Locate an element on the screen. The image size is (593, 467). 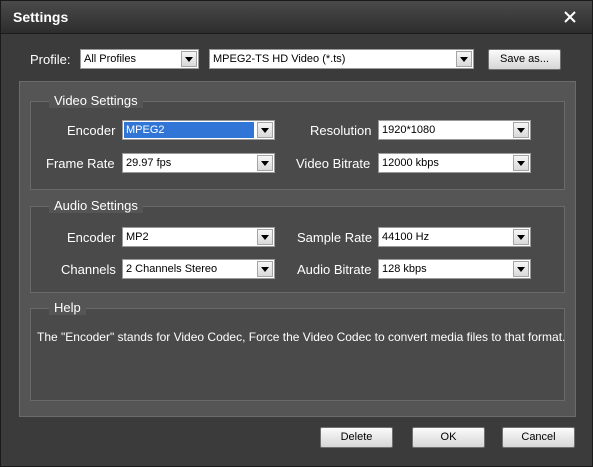
help-legend: Help is located at coordinates (67, 307).